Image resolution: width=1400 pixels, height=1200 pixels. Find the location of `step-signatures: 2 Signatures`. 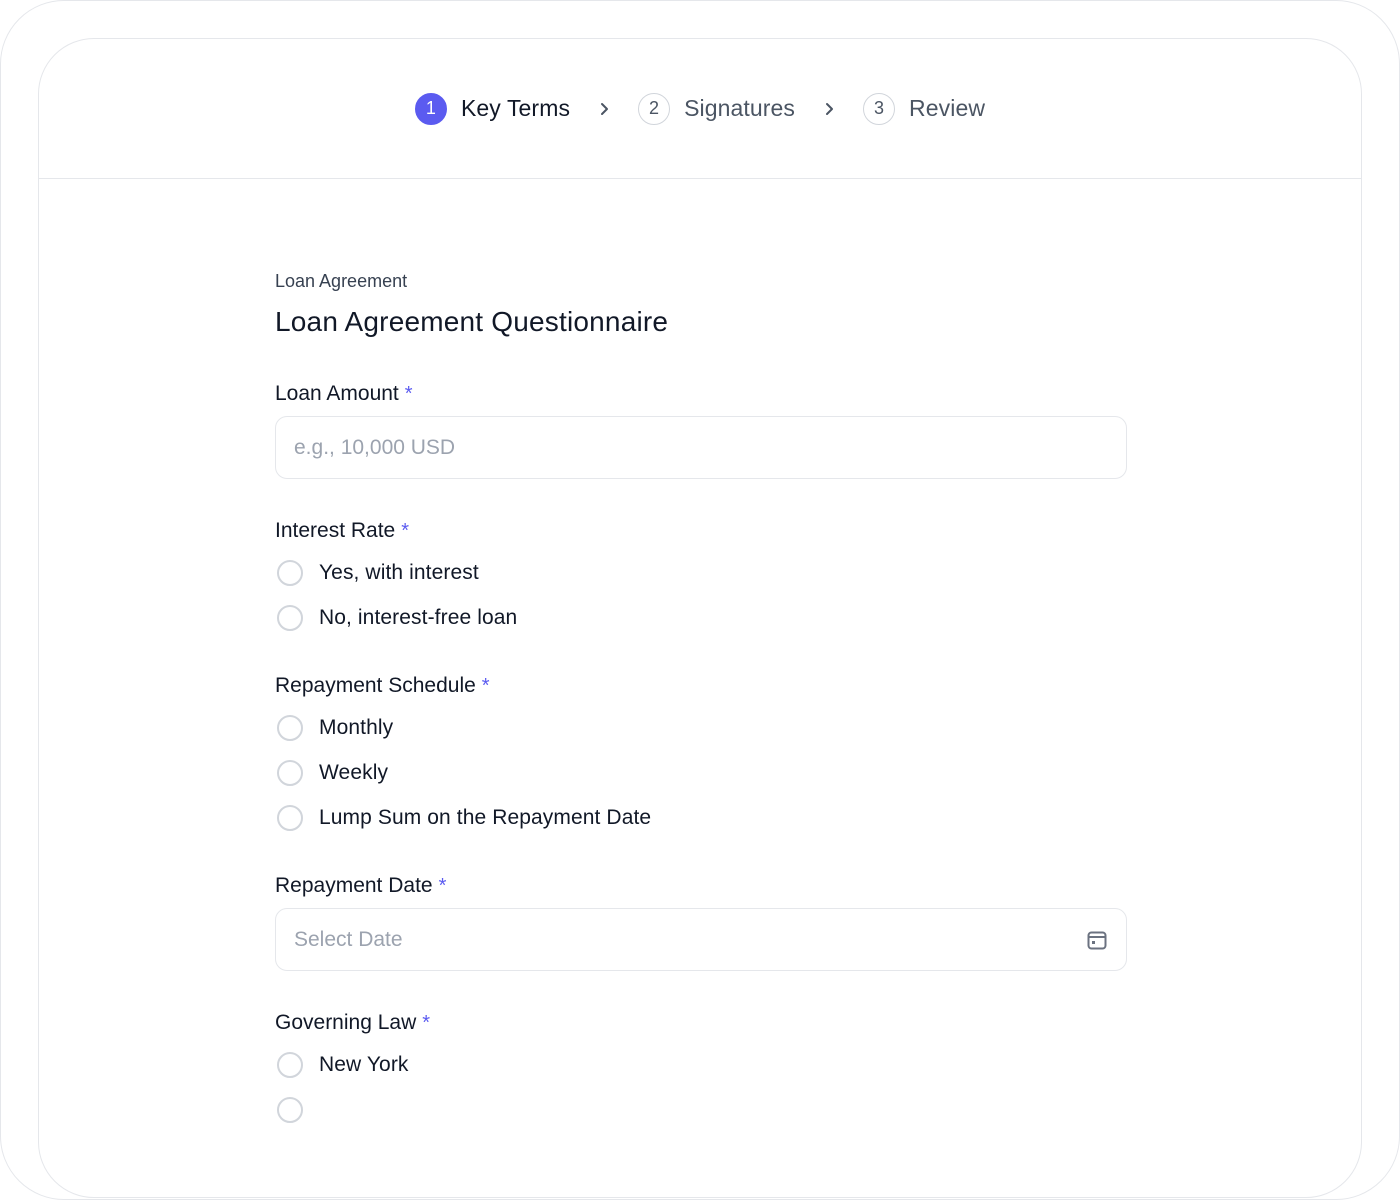

step-signatures: 2 Signatures is located at coordinates (717, 108).